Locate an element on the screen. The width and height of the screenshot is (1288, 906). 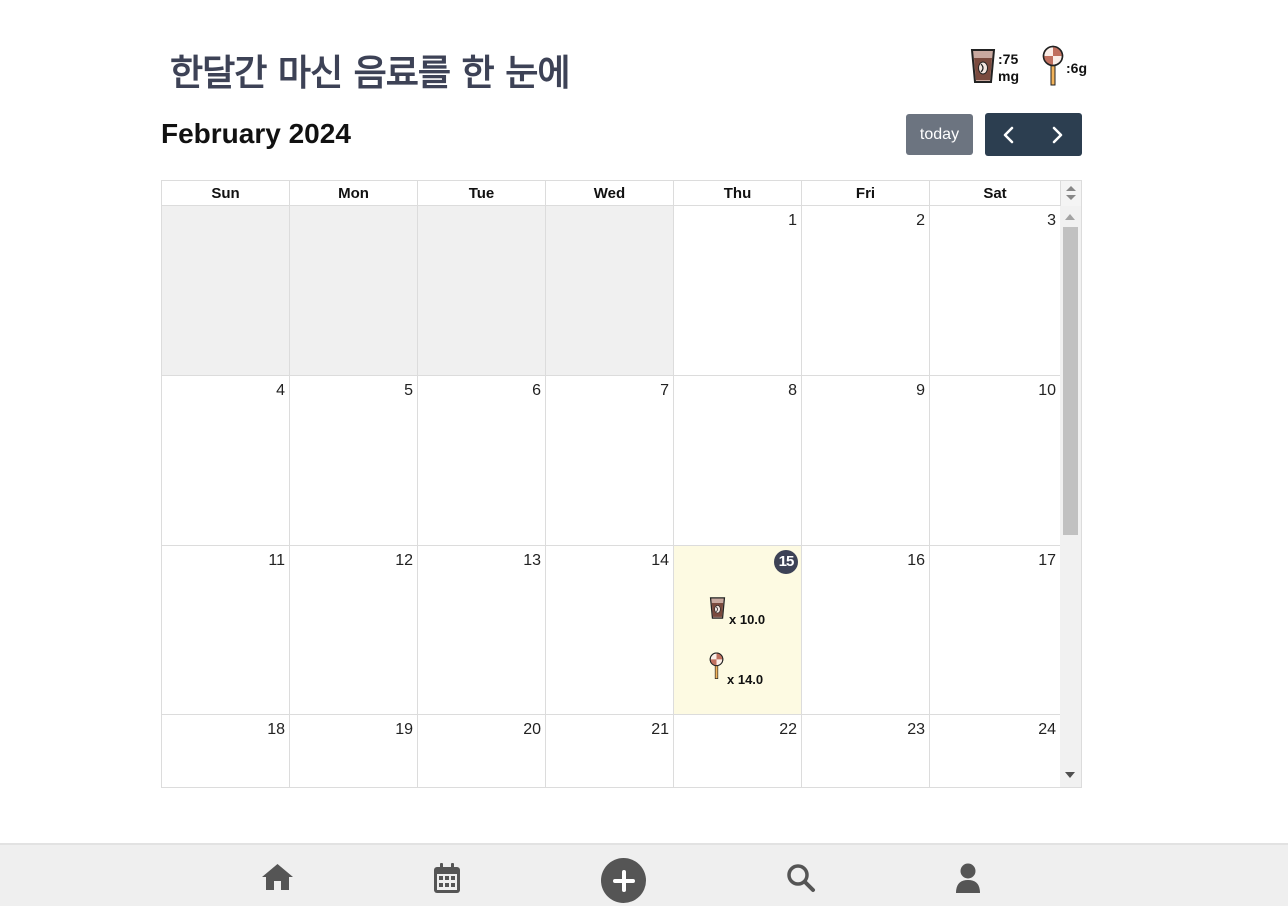
calendar-scrollbar is located at coordinates (1070, 496).